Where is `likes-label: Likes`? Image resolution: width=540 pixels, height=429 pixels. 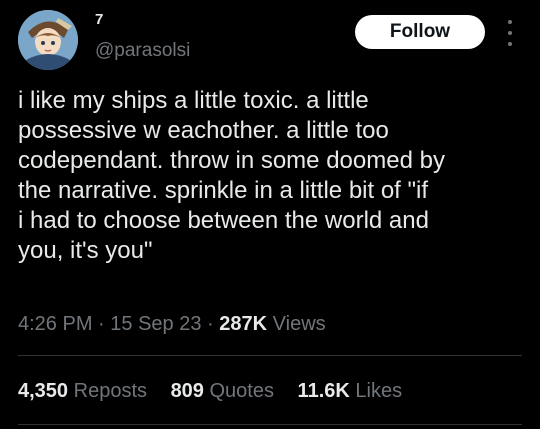
likes-label: Likes is located at coordinates (379, 391).